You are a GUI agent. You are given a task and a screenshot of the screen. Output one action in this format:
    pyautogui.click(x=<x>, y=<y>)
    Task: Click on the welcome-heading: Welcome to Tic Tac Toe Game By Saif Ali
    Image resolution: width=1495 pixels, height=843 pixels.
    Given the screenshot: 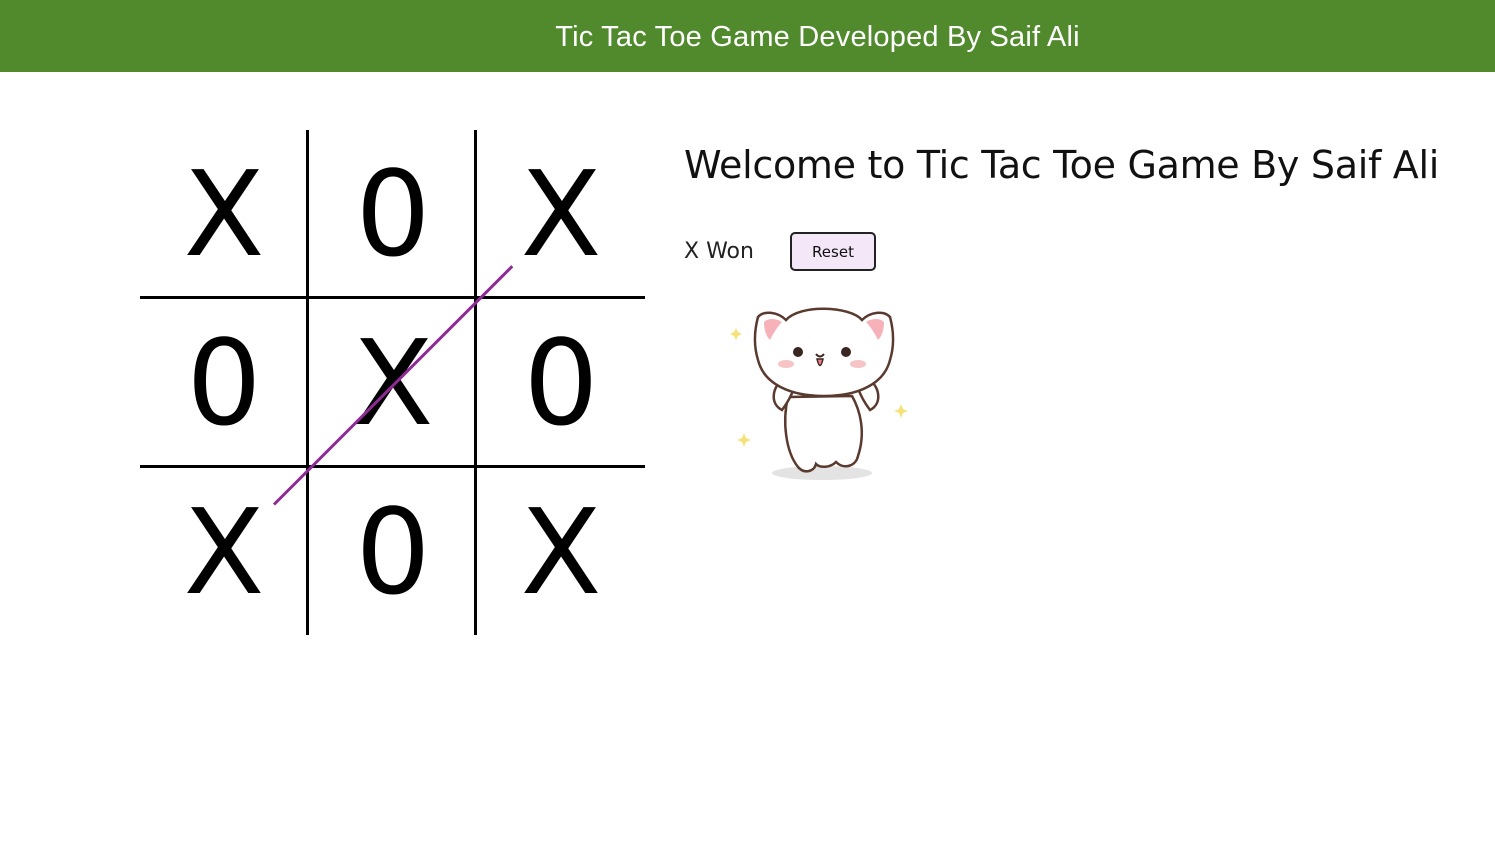 What is the action you would take?
    pyautogui.click(x=1062, y=165)
    